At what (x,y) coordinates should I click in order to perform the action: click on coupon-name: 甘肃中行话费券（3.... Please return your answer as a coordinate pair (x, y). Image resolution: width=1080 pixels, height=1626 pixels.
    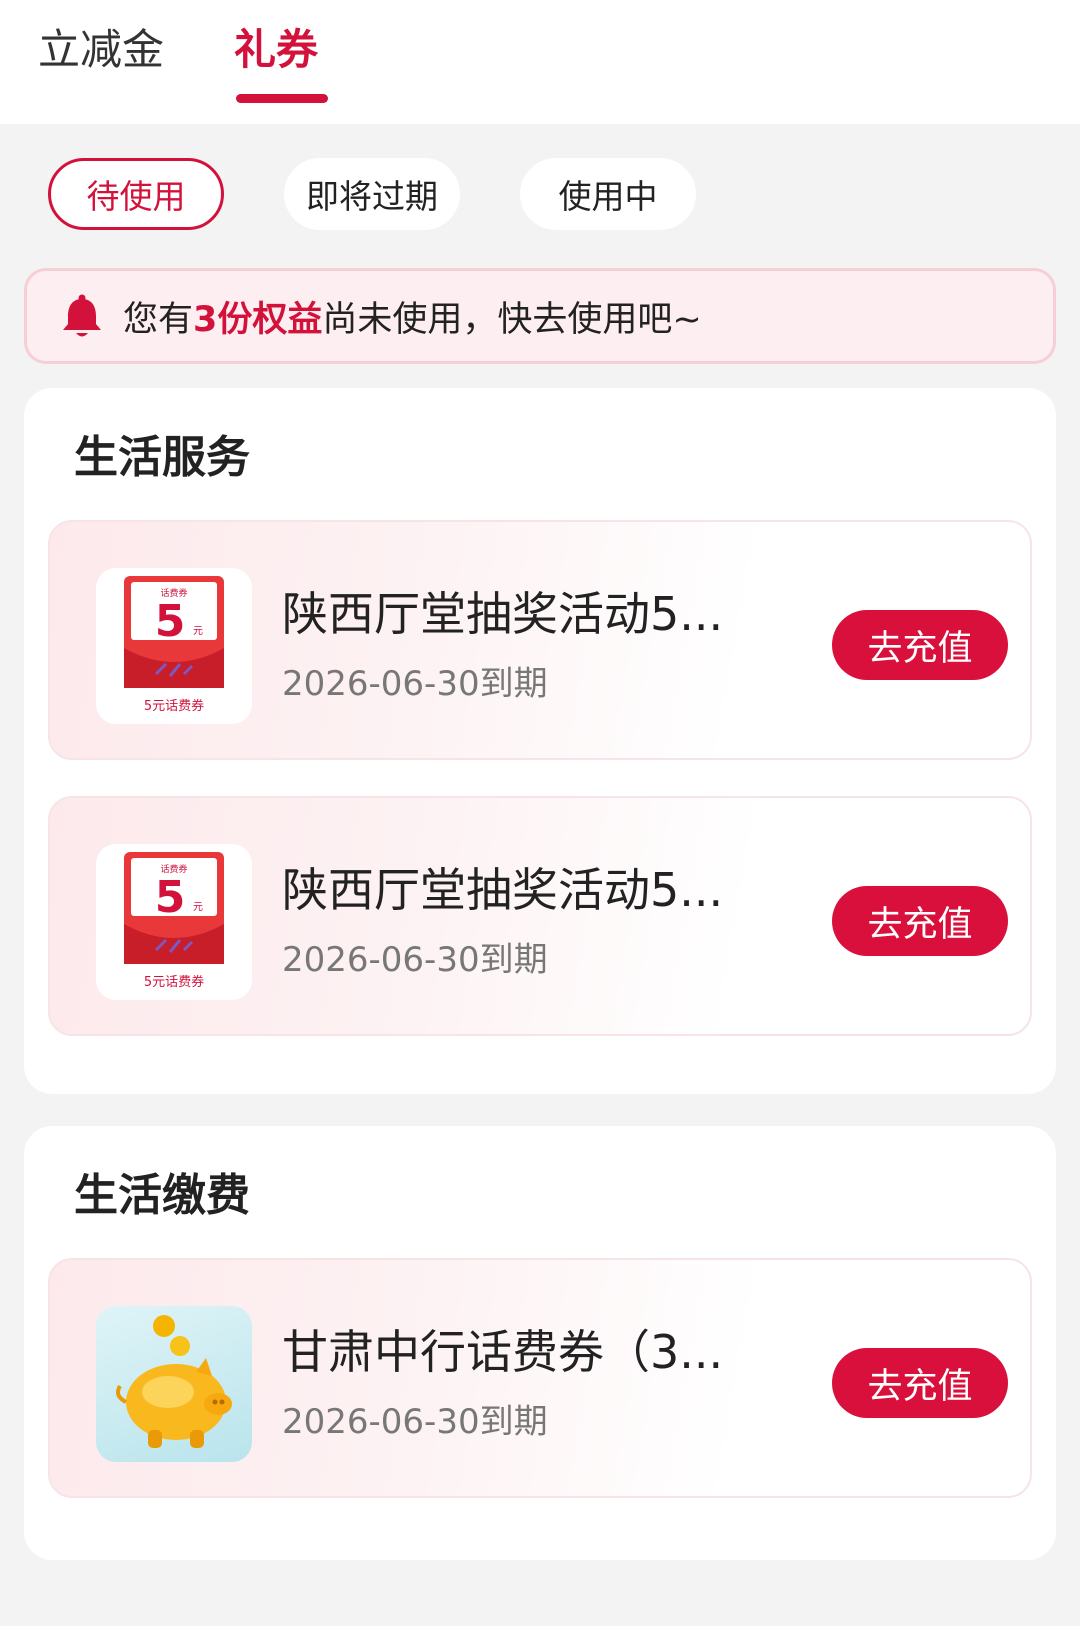
    Looking at the image, I should click on (503, 1352).